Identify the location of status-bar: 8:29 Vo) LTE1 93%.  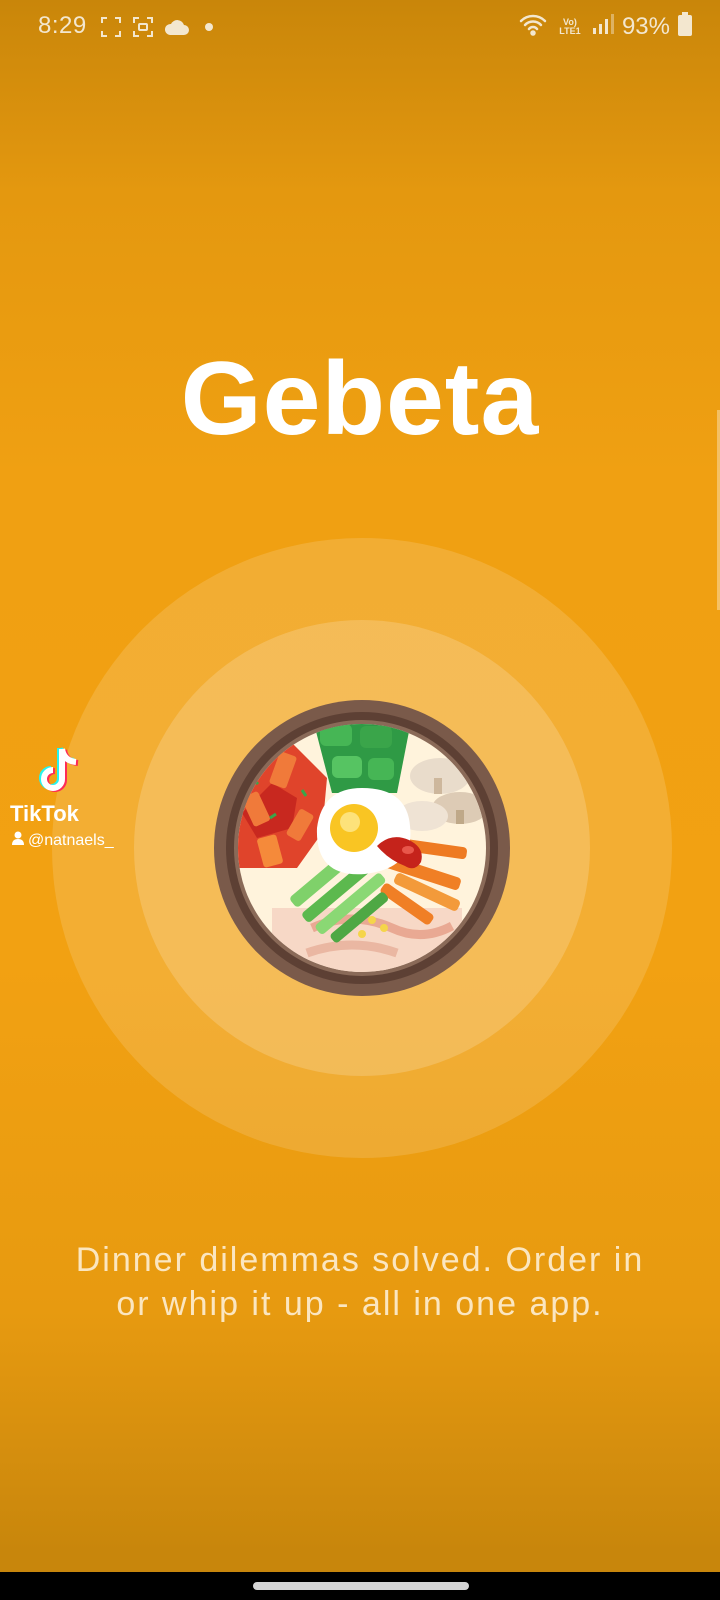
(360, 28).